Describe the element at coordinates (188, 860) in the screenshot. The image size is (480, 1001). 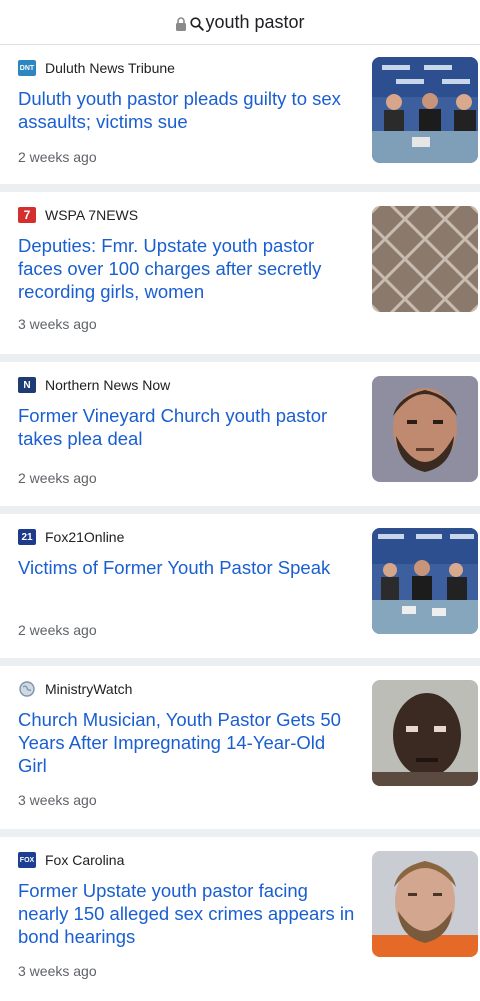
I see `source-row: FOX Fox Carolina` at that location.